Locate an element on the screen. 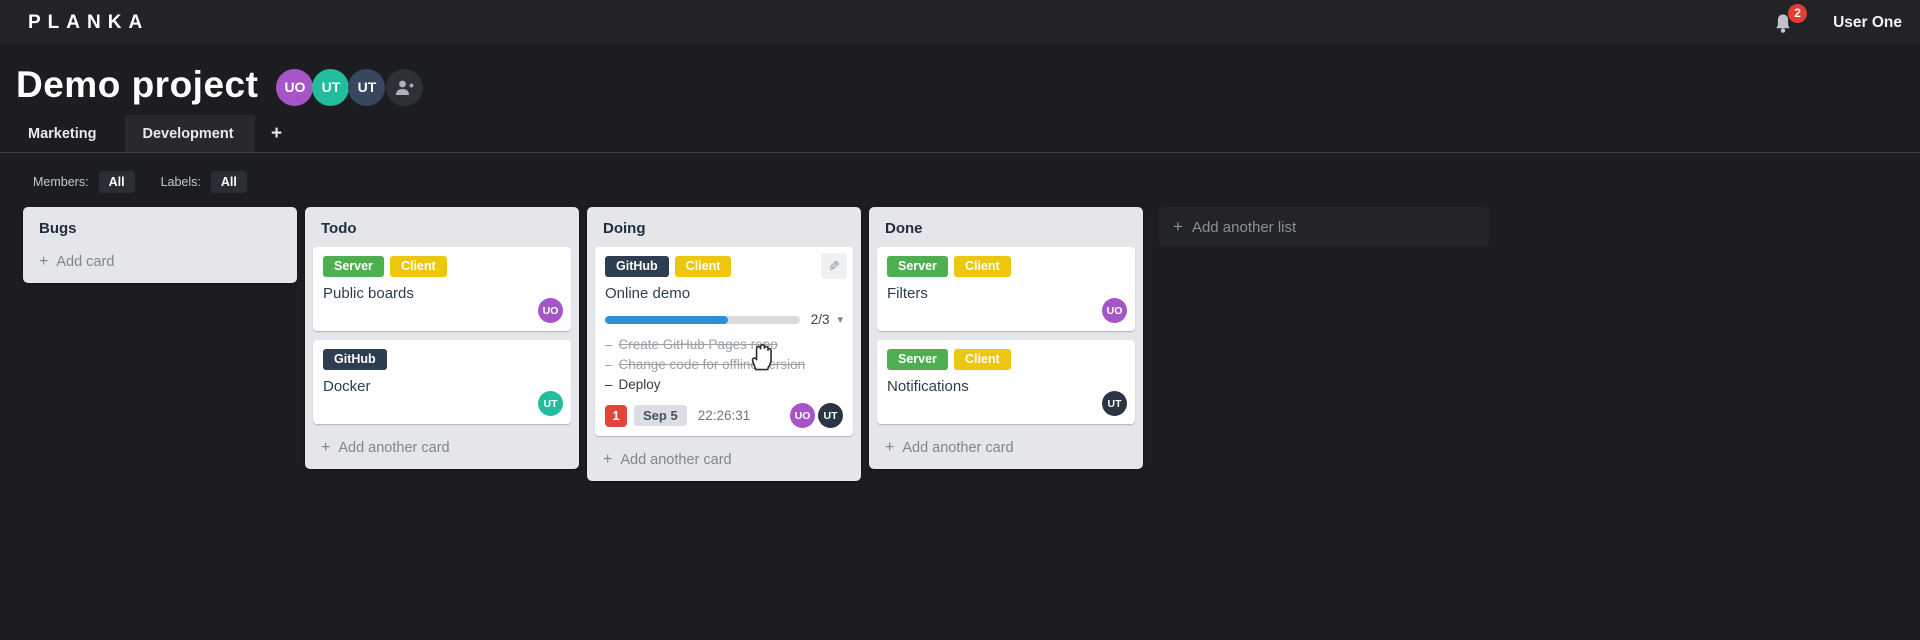  list-title: Bugs is located at coordinates (160, 230).